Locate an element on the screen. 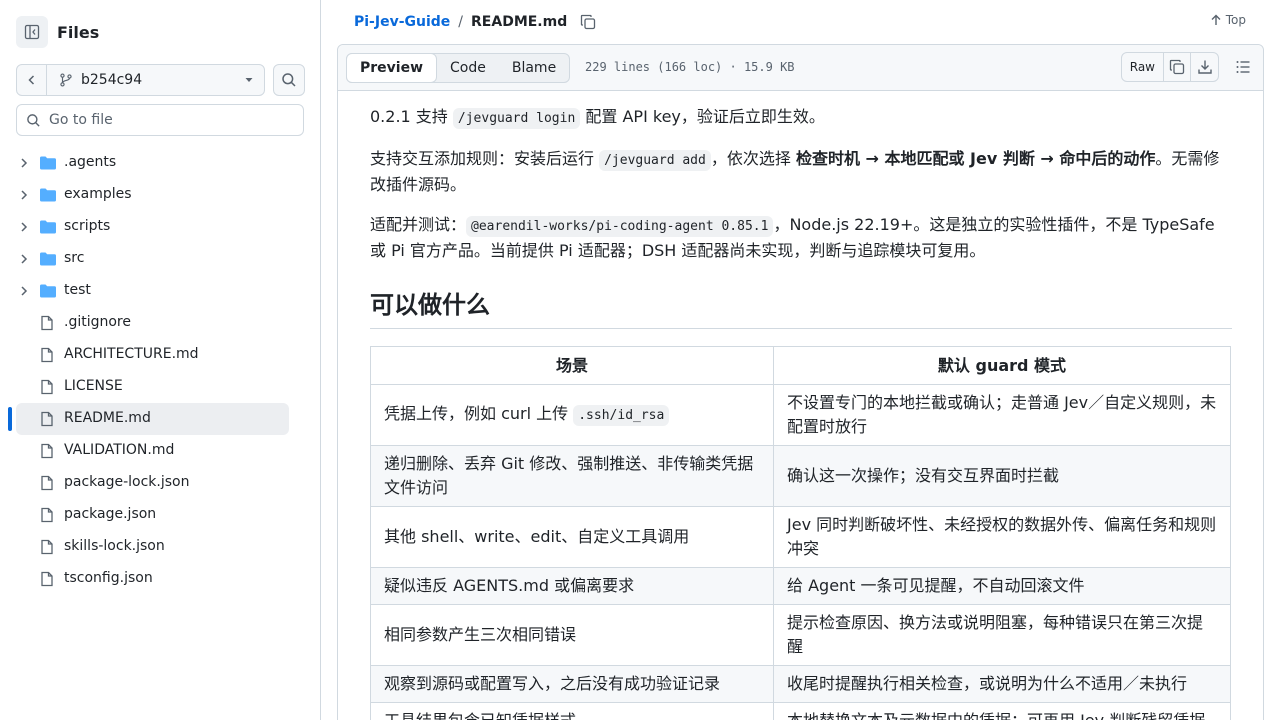 This screenshot has width=1280, height=720. tree-item-label: .gitignore is located at coordinates (97, 322).